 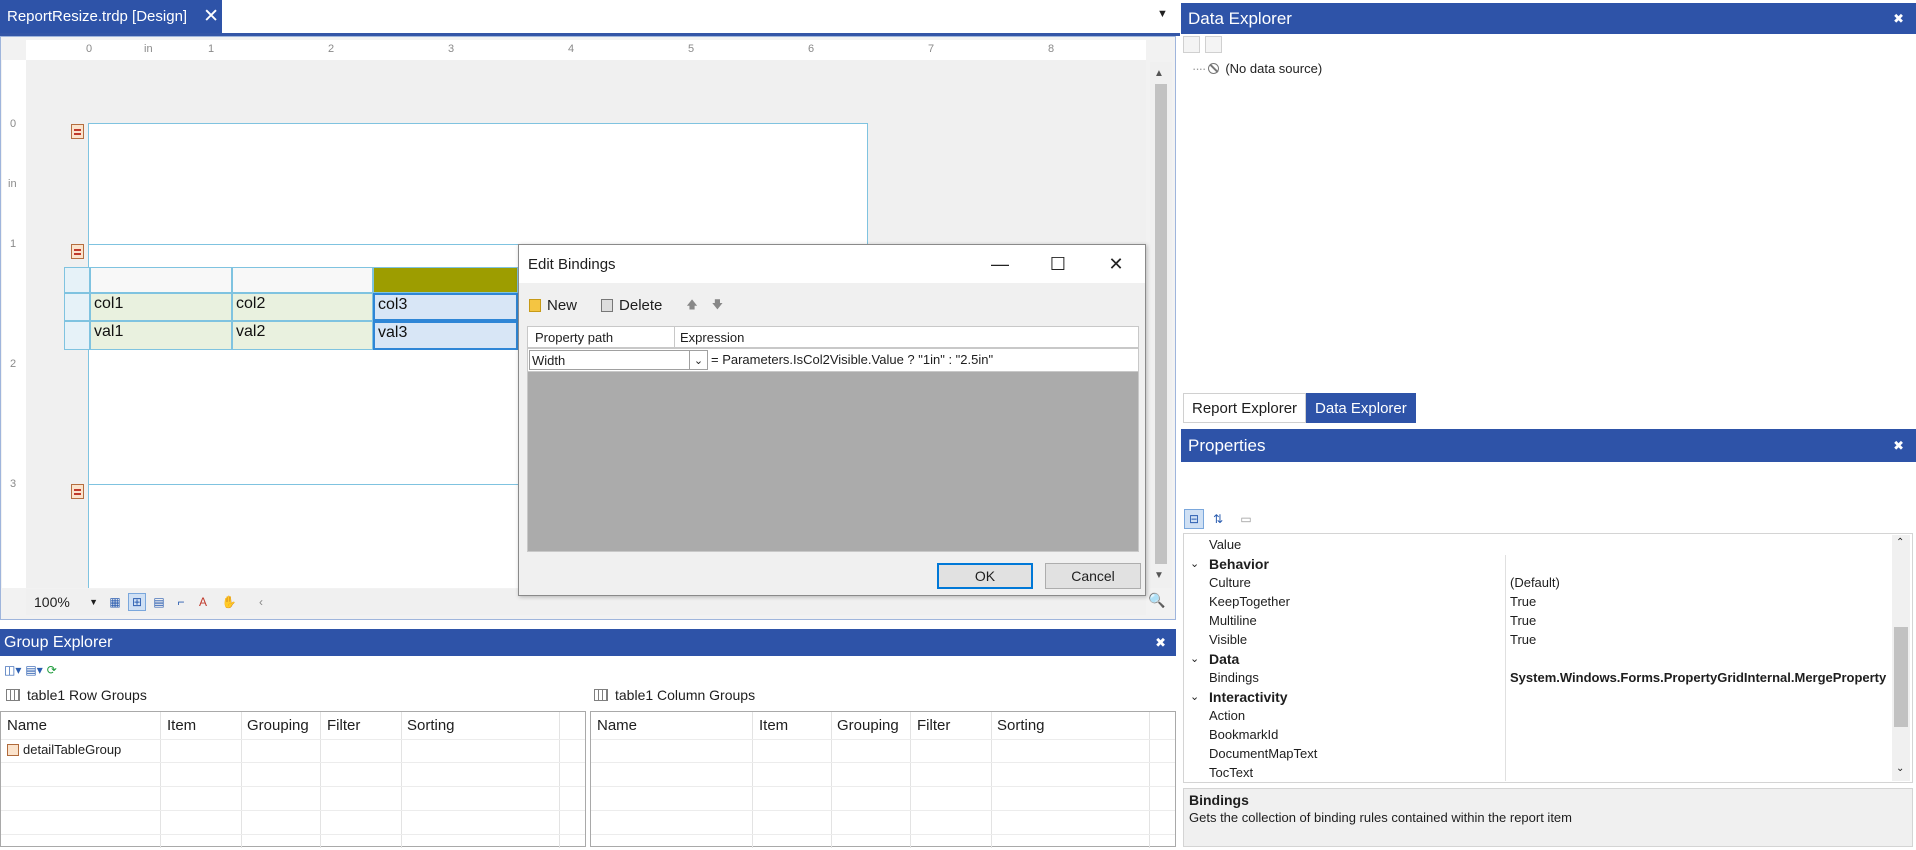 I want to click on property-row: Culture (Default), so click(x=1539, y=582).